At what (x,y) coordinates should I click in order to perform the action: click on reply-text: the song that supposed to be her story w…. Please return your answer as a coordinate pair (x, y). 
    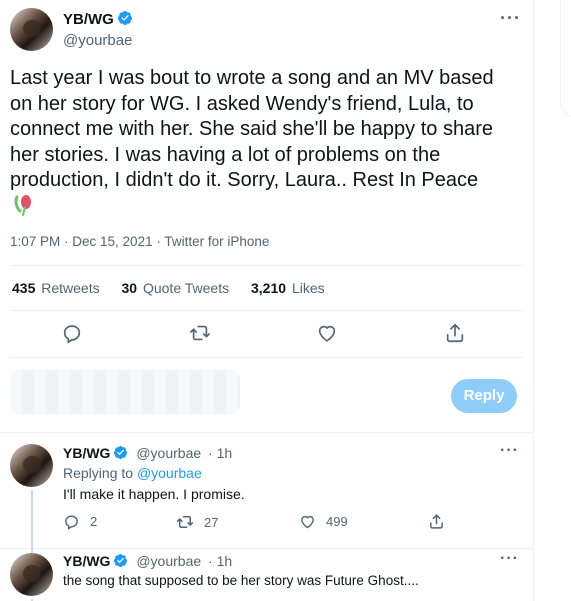
    Looking at the image, I should click on (241, 580).